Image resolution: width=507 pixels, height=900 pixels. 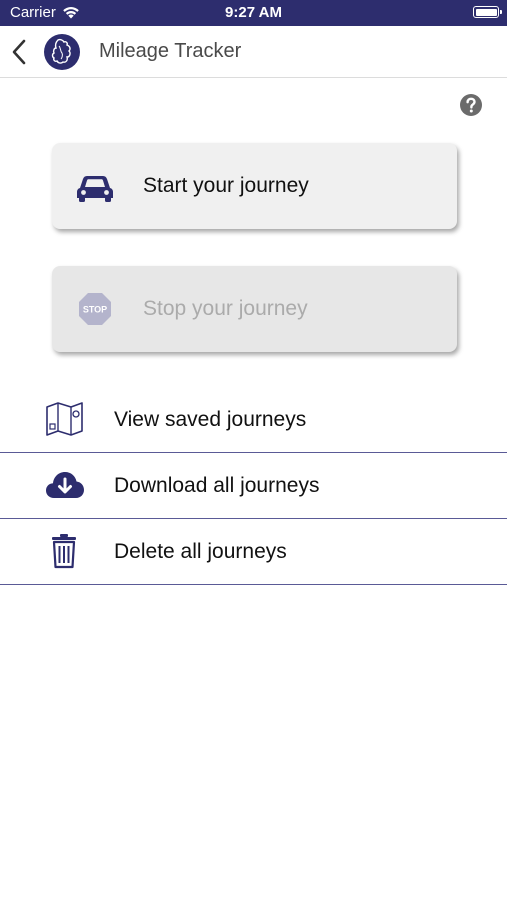 I want to click on stop-journey-button: STOP Stop your journey, so click(x=254, y=309).